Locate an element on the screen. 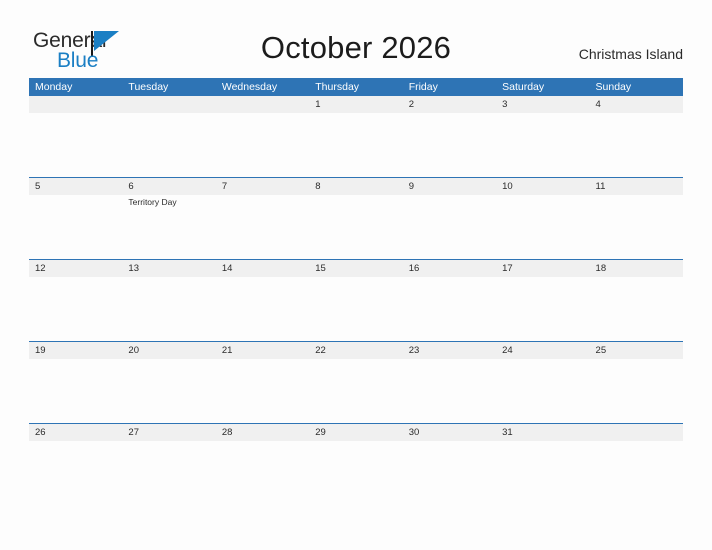 This screenshot has width=712, height=550. date-number: 17 is located at coordinates (542, 268).